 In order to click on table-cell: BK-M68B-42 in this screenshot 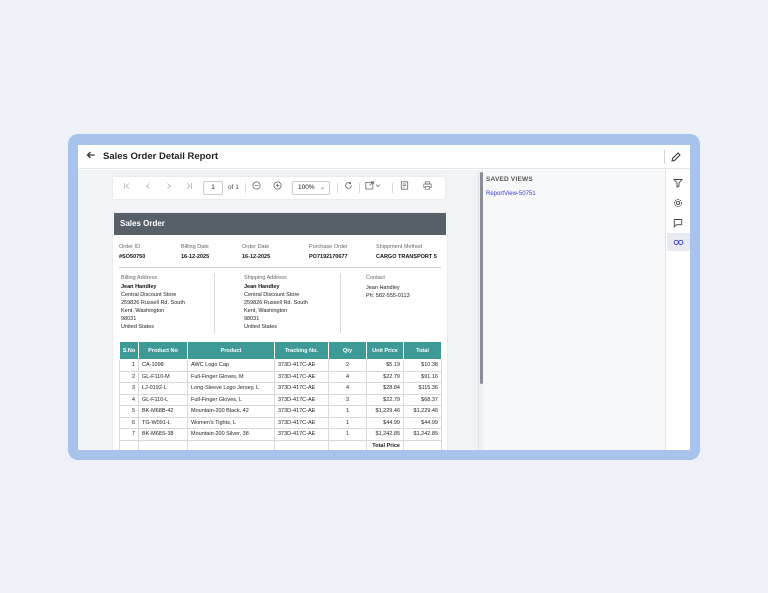, I will do `click(163, 411)`.